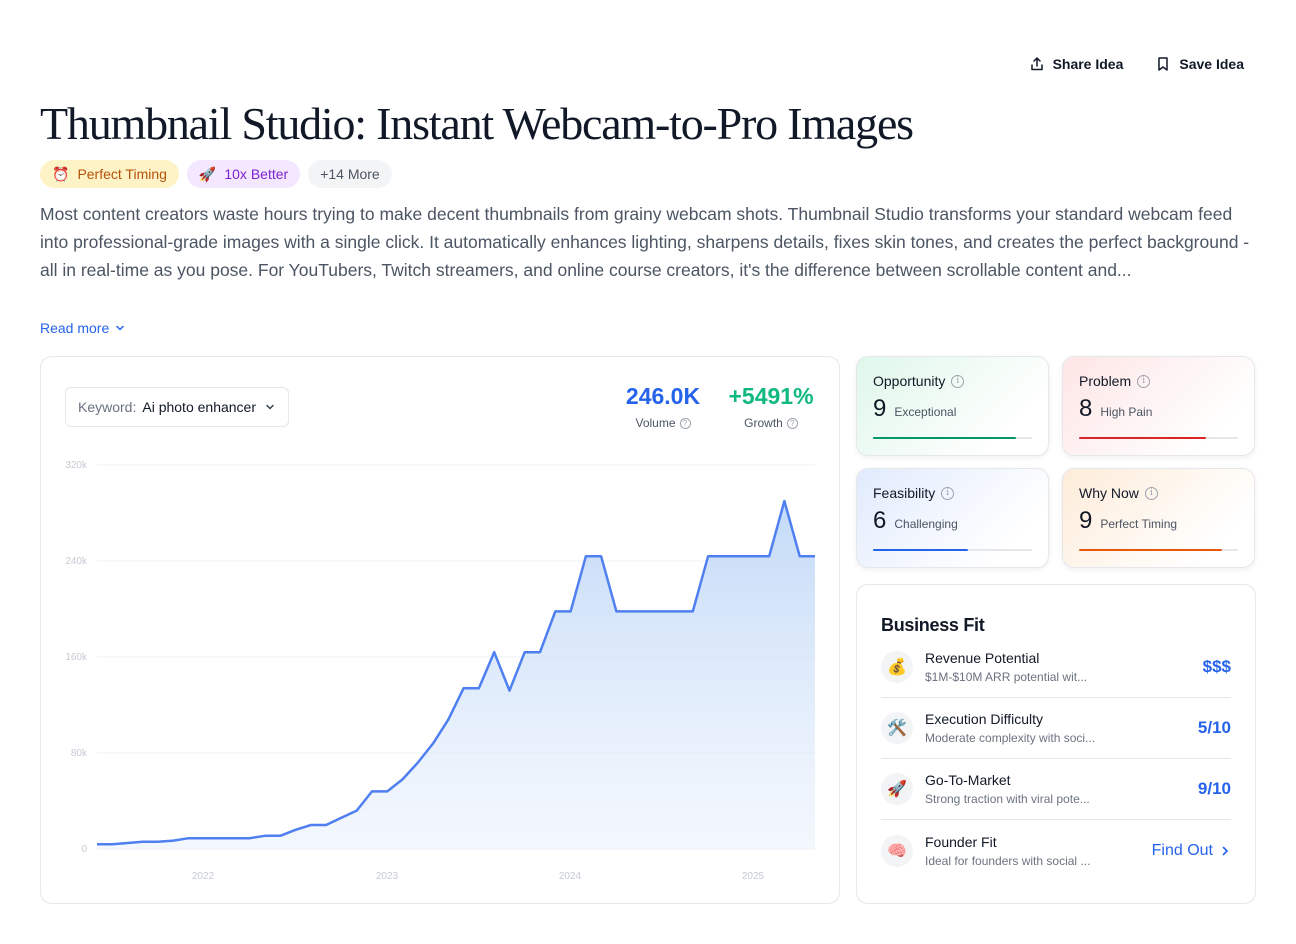 The height and width of the screenshot is (944, 1296). I want to click on score-value: 6, so click(880, 520).